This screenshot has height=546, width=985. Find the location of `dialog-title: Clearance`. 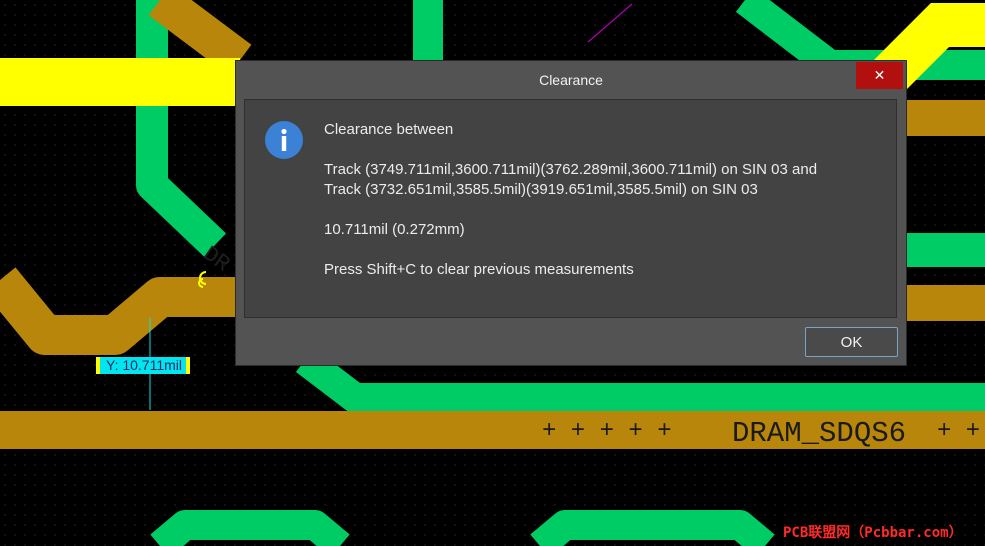

dialog-title: Clearance is located at coordinates (571, 79).